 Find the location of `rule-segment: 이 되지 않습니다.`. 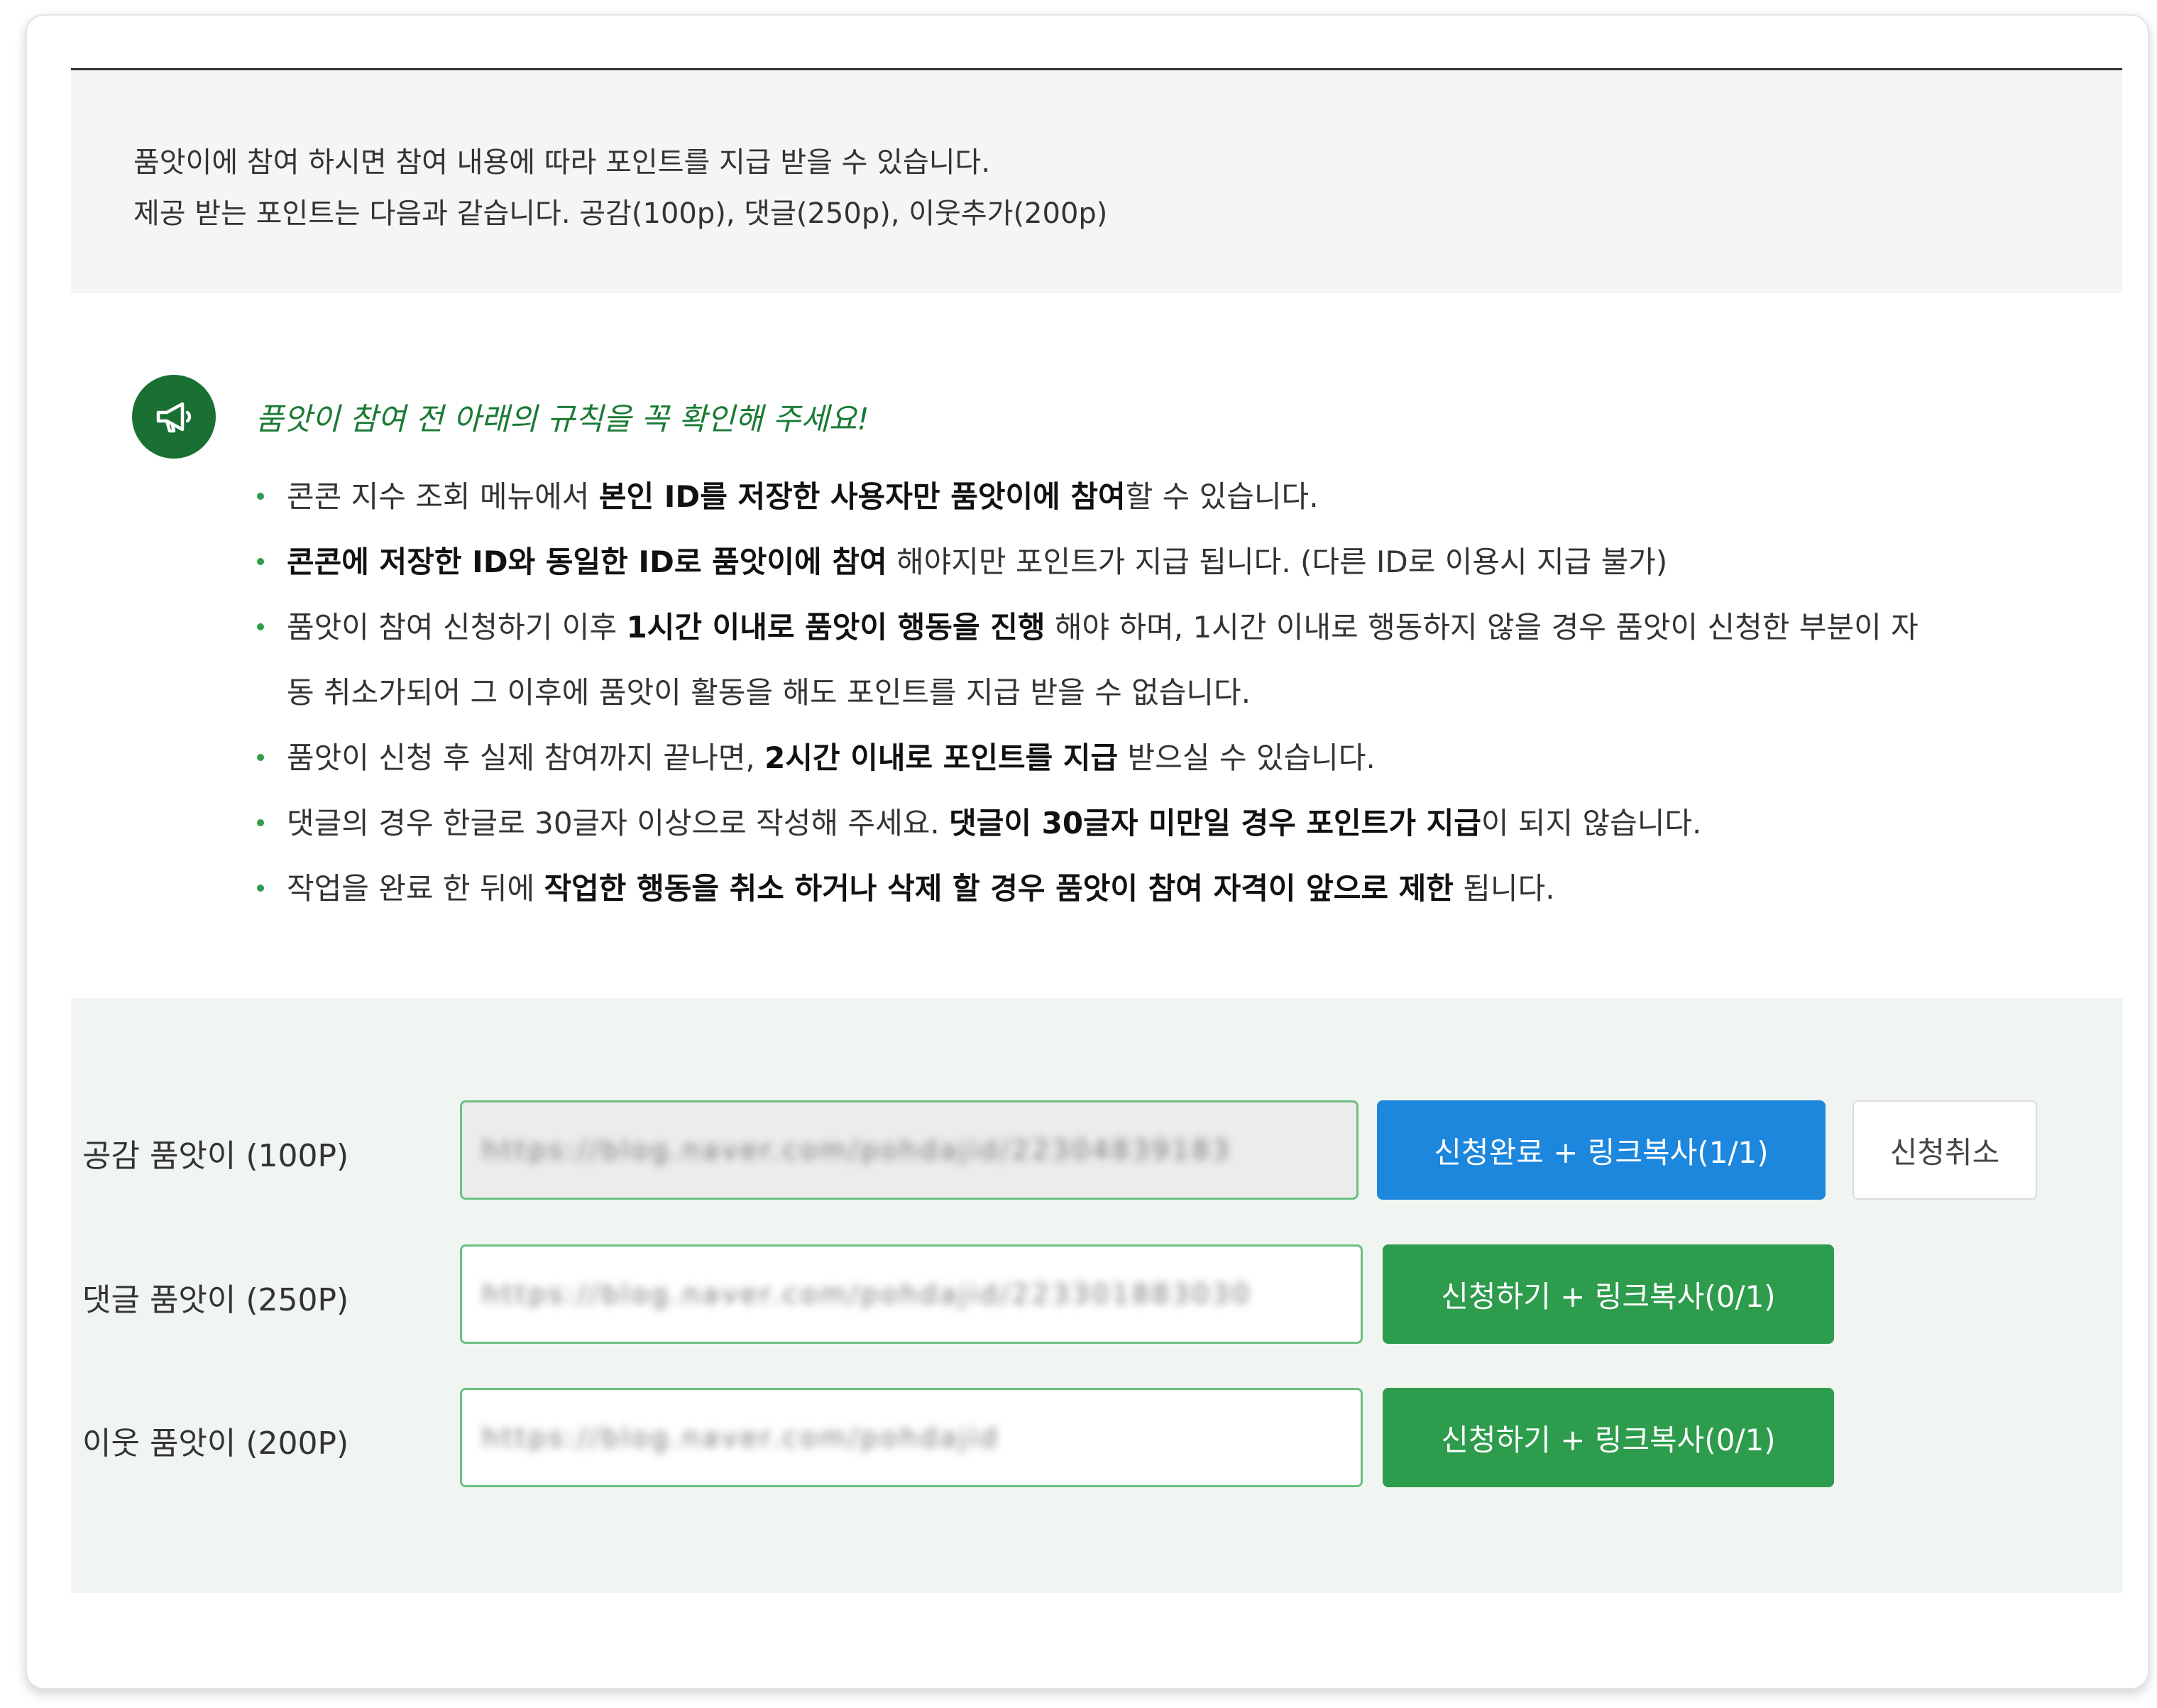

rule-segment: 이 되지 않습니다. is located at coordinates (1591, 823).